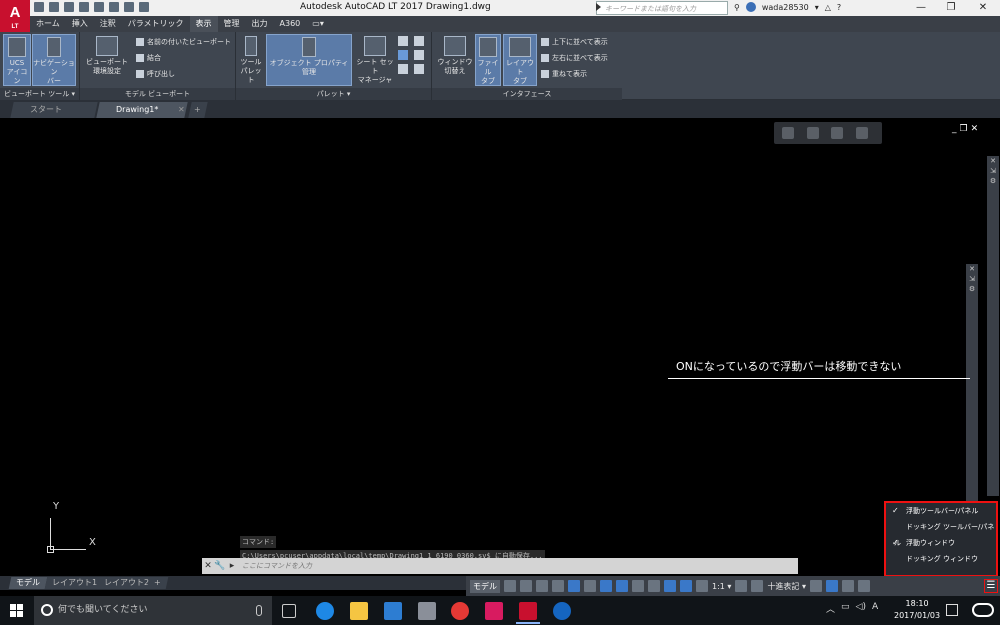  Describe the element at coordinates (941, 533) in the screenshot. I see `lock-docked-toolbars-item: ドッキング ツールバー/パネル` at that location.